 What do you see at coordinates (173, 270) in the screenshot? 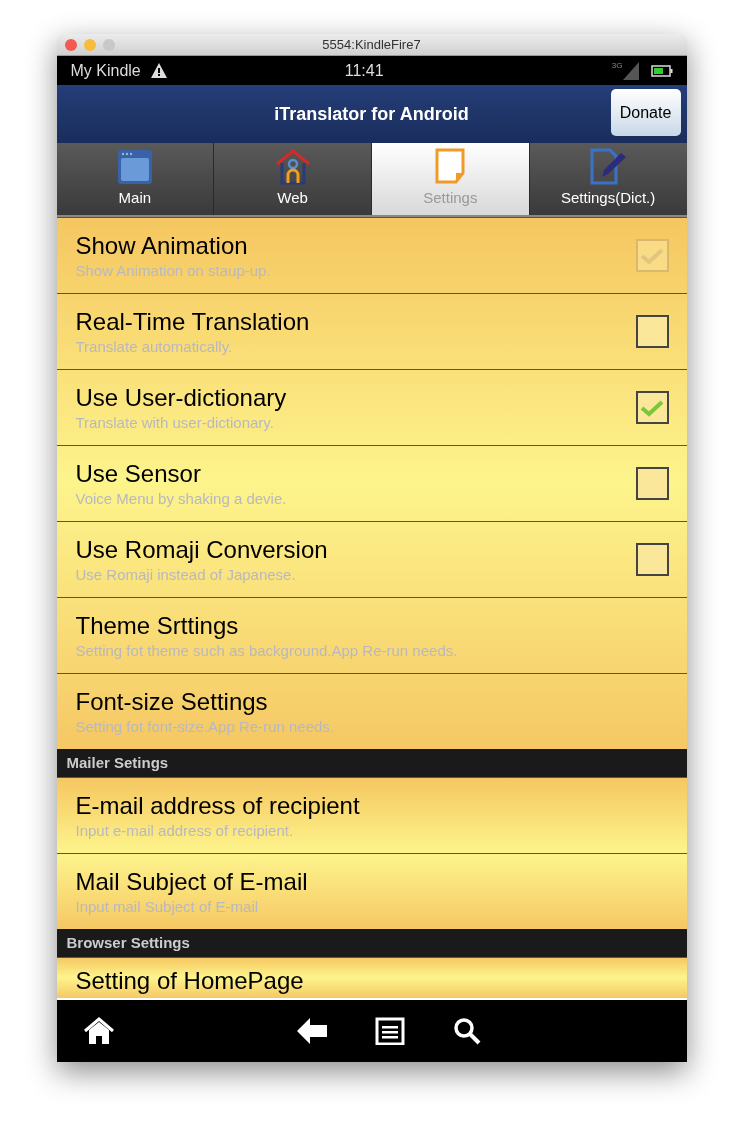
I see `setting-summary: Show Animation on staup-up.` at bounding box center [173, 270].